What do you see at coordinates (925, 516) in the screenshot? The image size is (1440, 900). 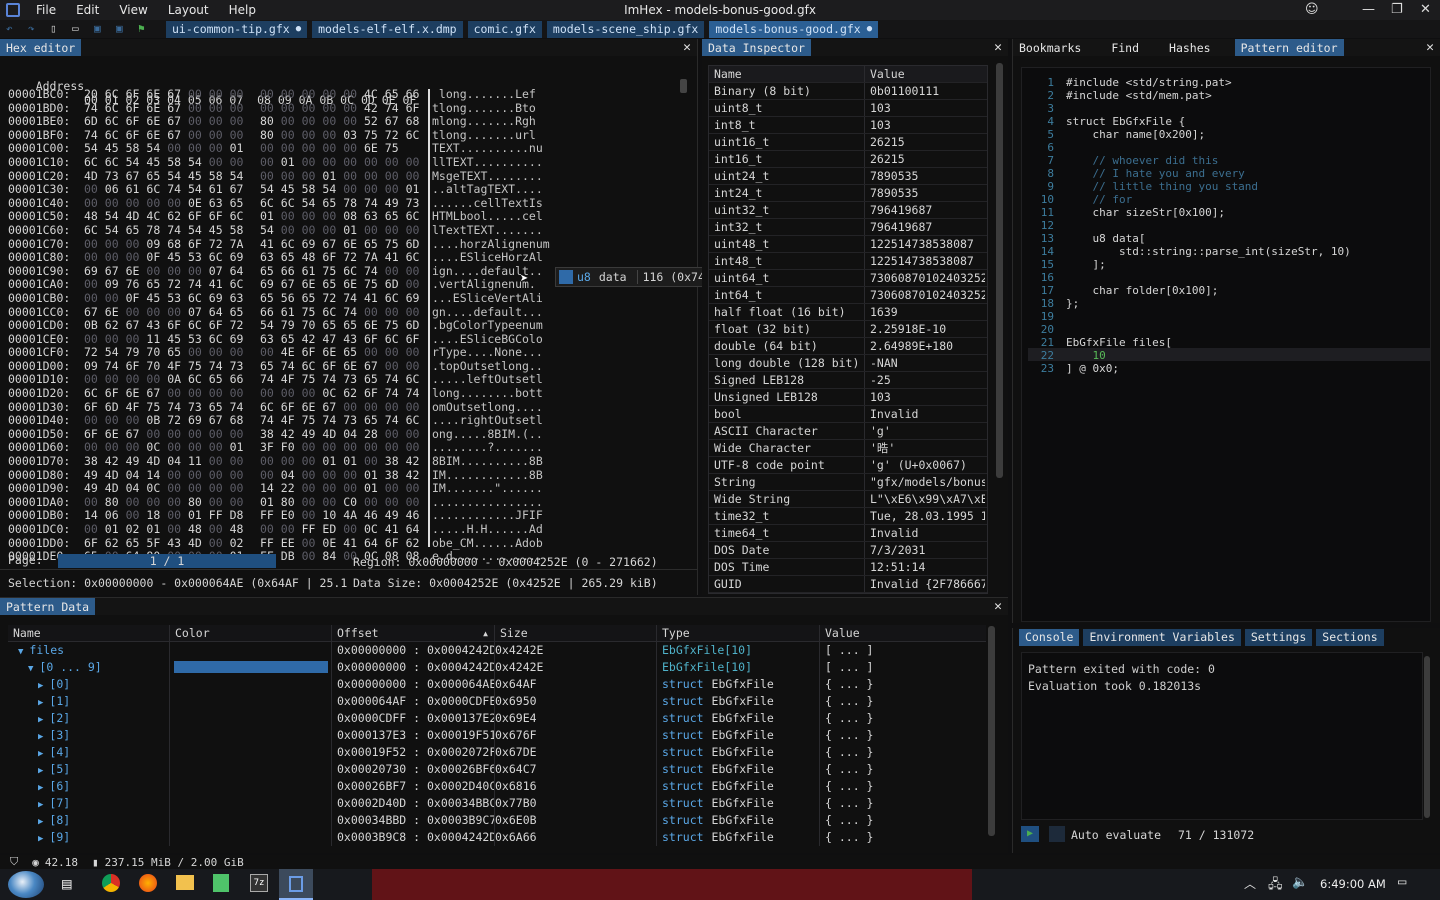 I see `inspector-value: Tue, 28.03.1995 1` at bounding box center [925, 516].